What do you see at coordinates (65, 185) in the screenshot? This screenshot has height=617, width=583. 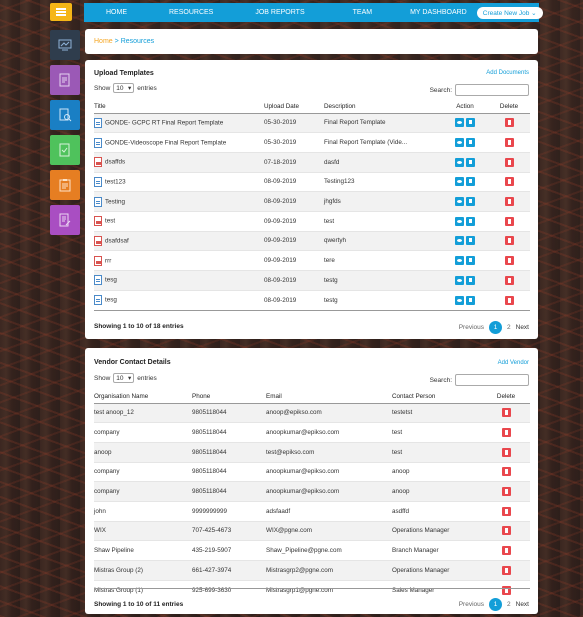 I see `sidebar-tile-clipboard` at bounding box center [65, 185].